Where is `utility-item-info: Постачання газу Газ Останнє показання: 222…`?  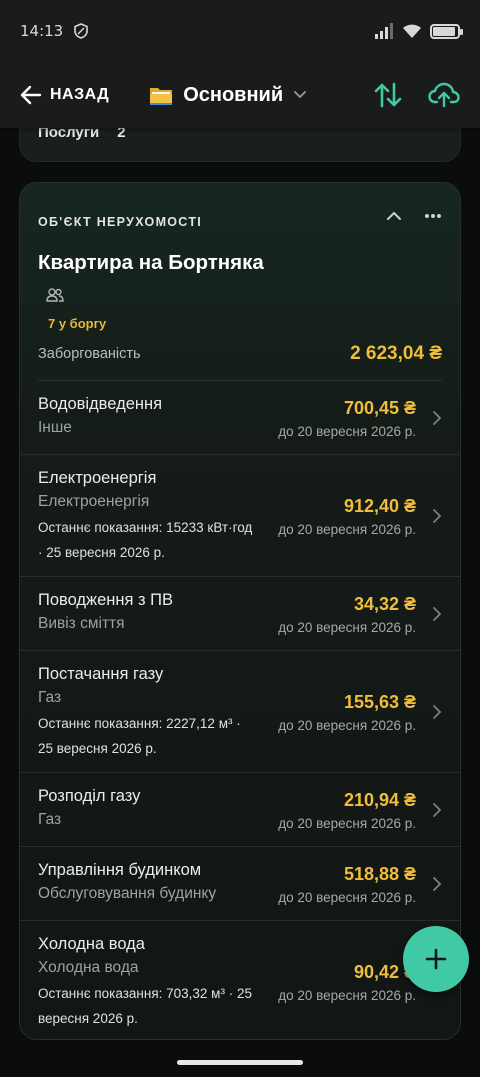 utility-item-info: Постачання газу Газ Останнє показання: 222… is located at coordinates (158, 713).